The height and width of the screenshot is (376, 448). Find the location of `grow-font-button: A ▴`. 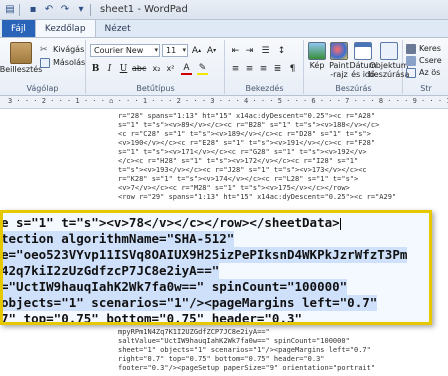

grow-font-button: A ▴ is located at coordinates (196, 50).